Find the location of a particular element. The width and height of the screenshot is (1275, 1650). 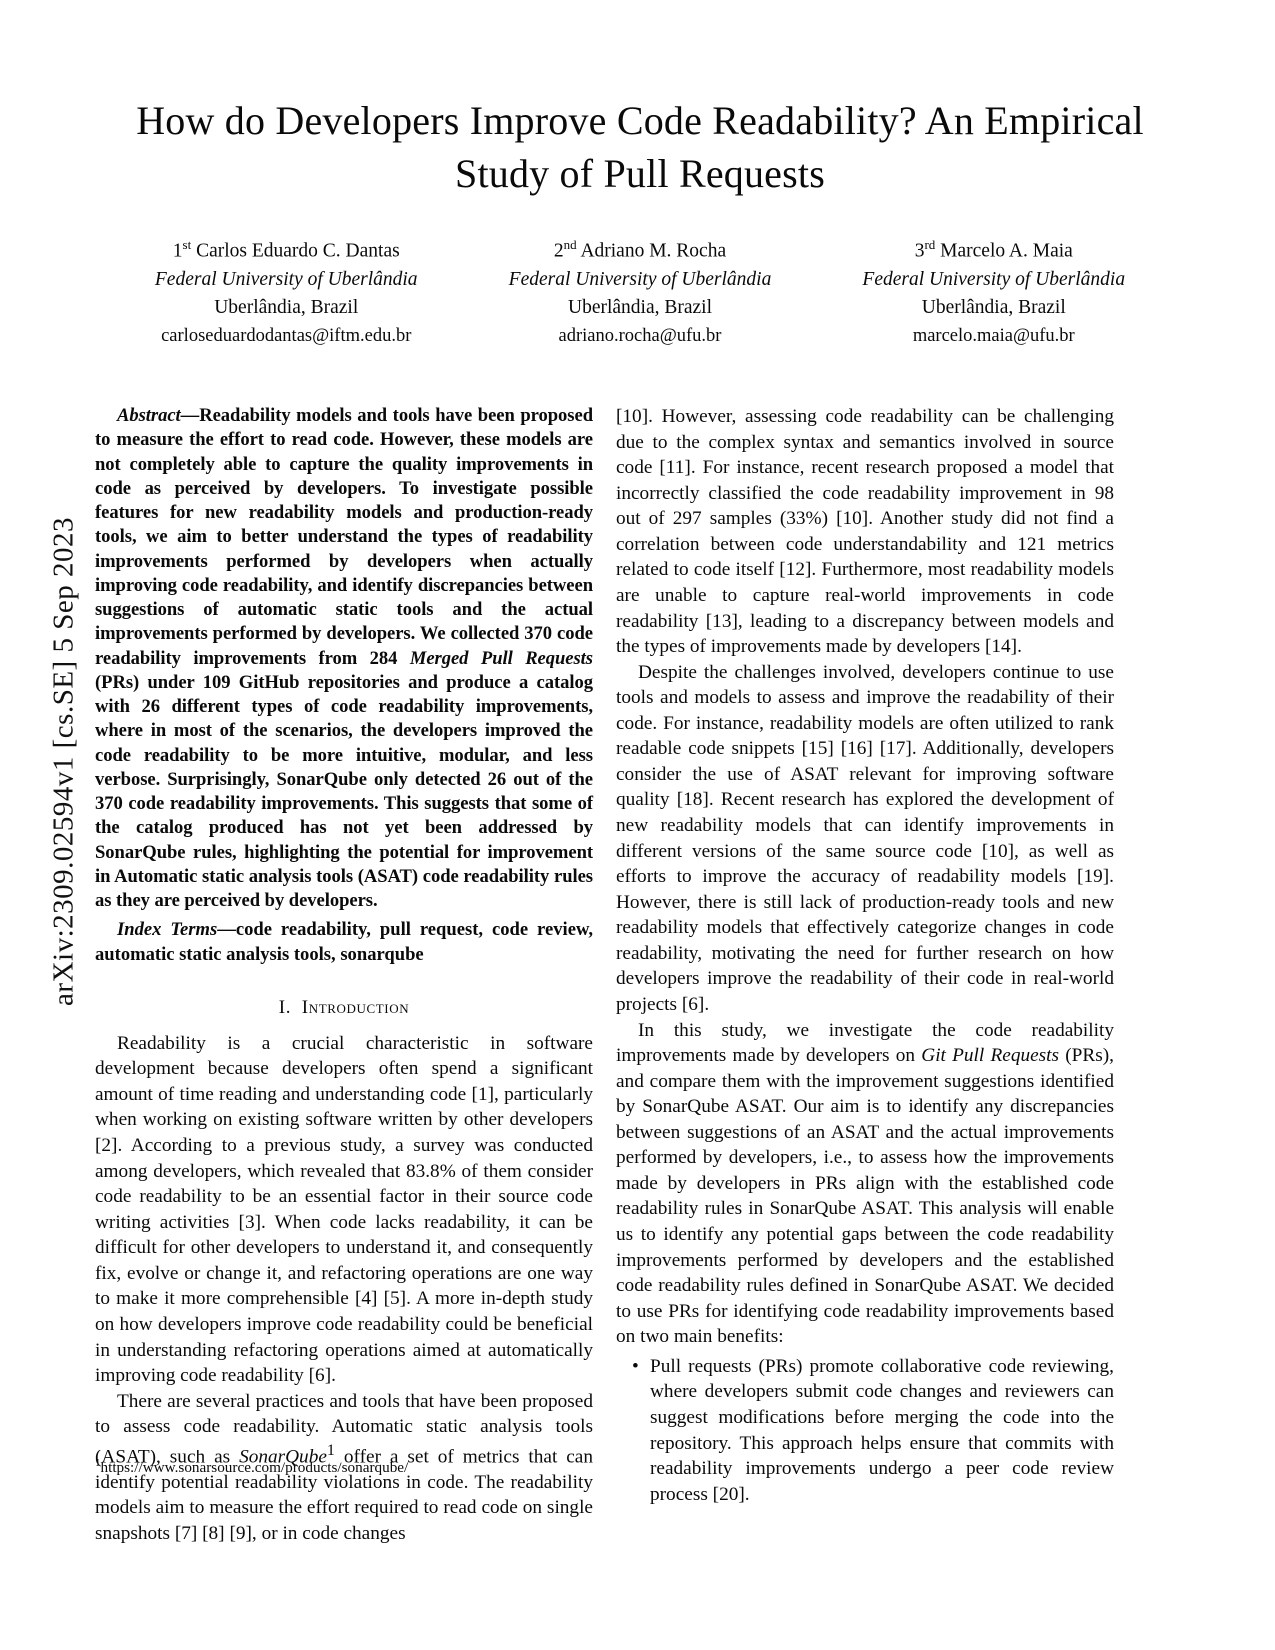

author-email-3: marcelo.maia@ufu.br is located at coordinates (993, 335).